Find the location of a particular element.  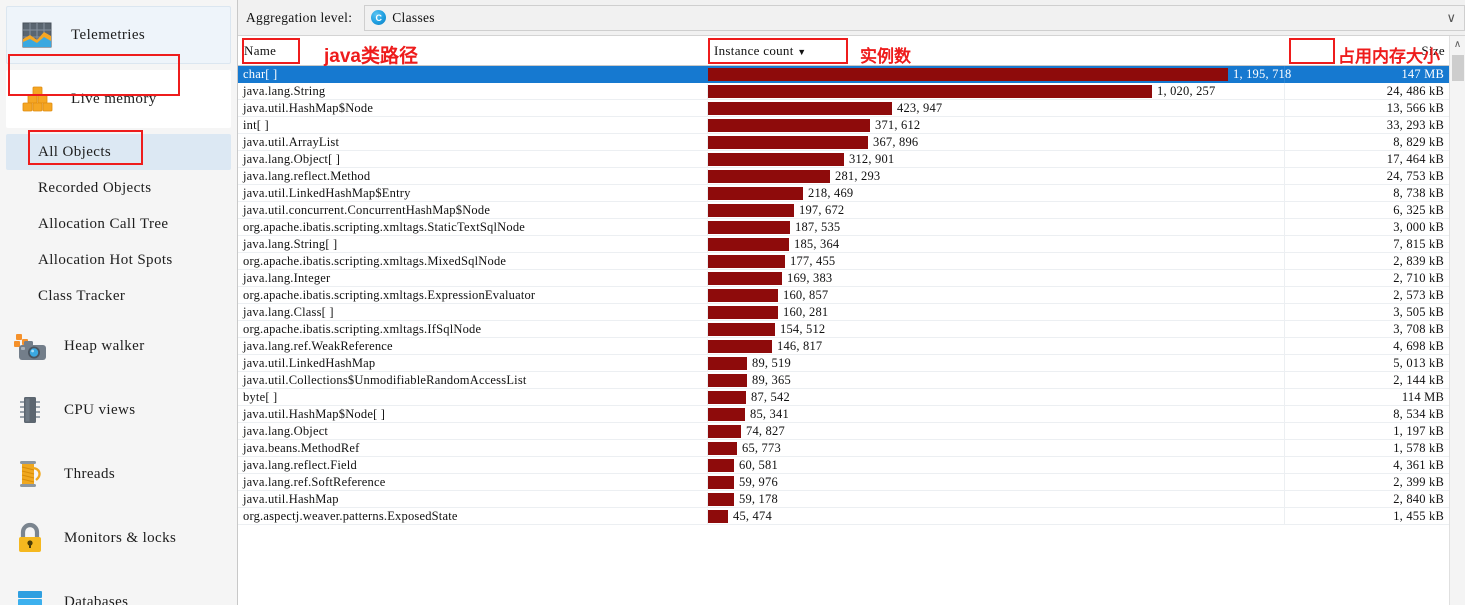

sidebar-item-label: Monitors & locks is located at coordinates (120, 537).